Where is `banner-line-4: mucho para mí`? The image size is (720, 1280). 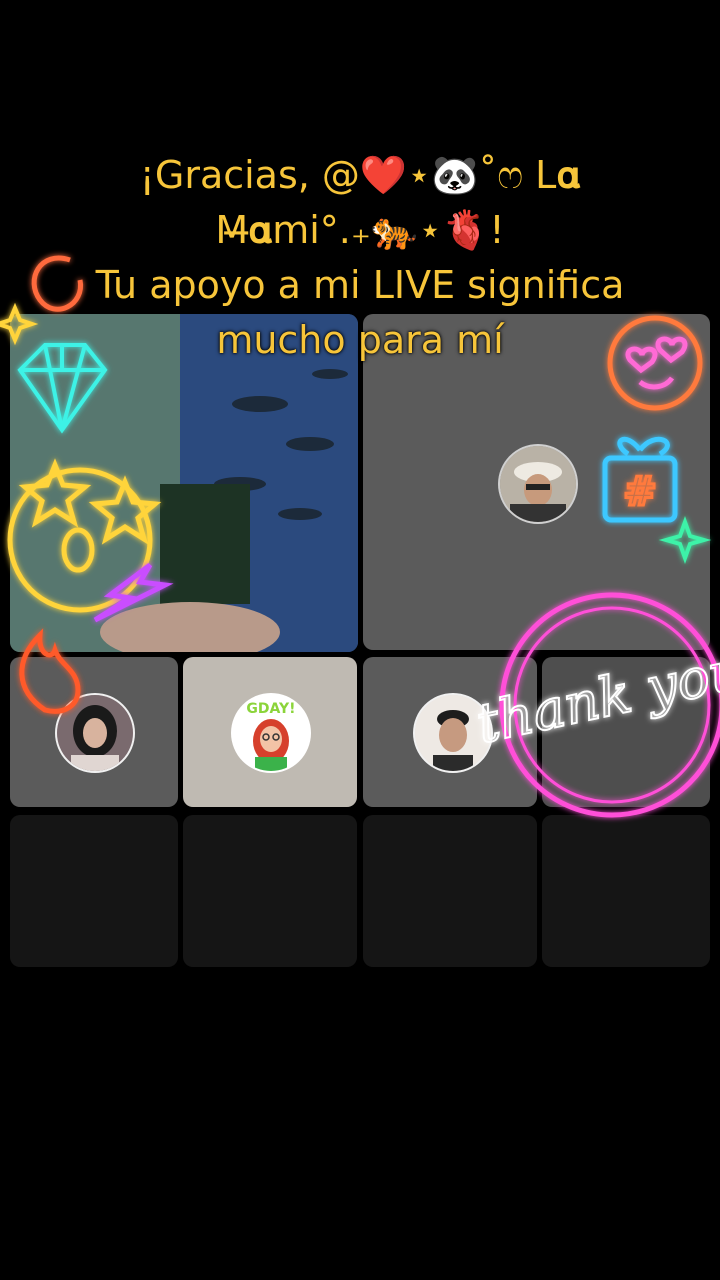 banner-line-4: mucho para mí is located at coordinates (360, 340).